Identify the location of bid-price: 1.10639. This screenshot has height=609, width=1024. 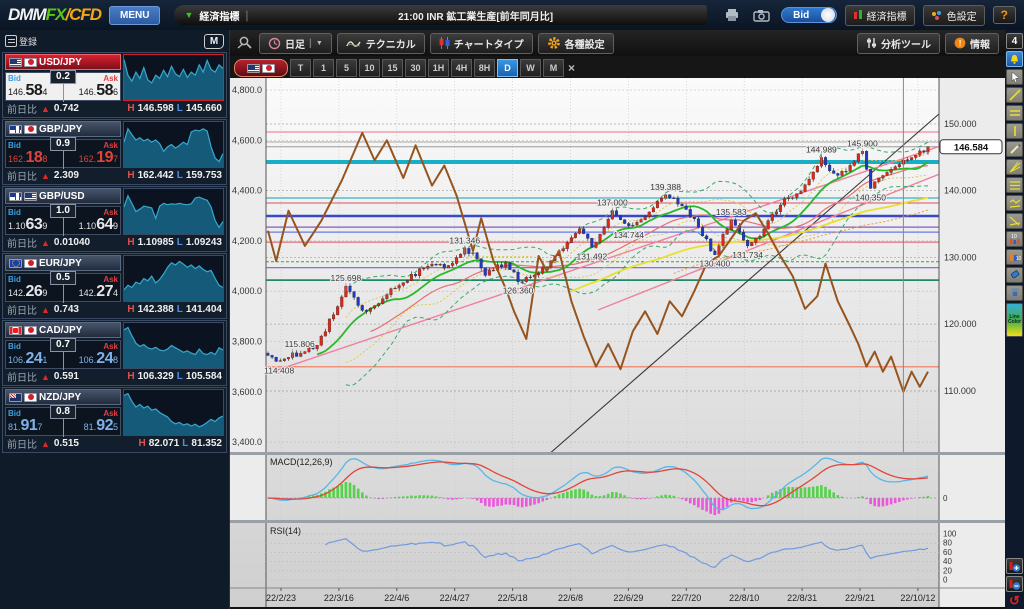
(27, 225).